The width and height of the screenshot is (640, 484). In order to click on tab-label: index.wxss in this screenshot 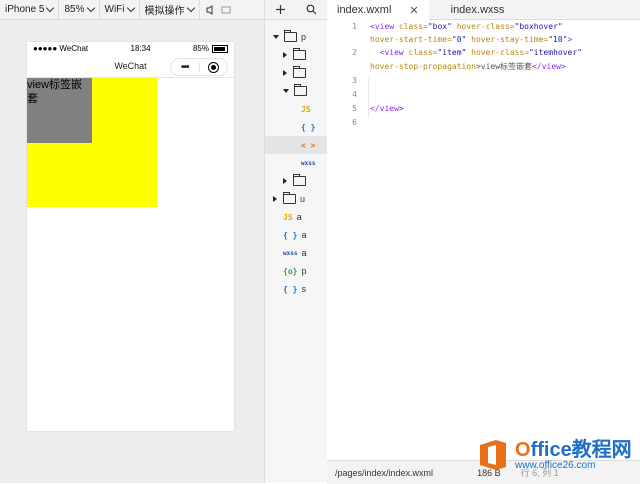, I will do `click(477, 9)`.